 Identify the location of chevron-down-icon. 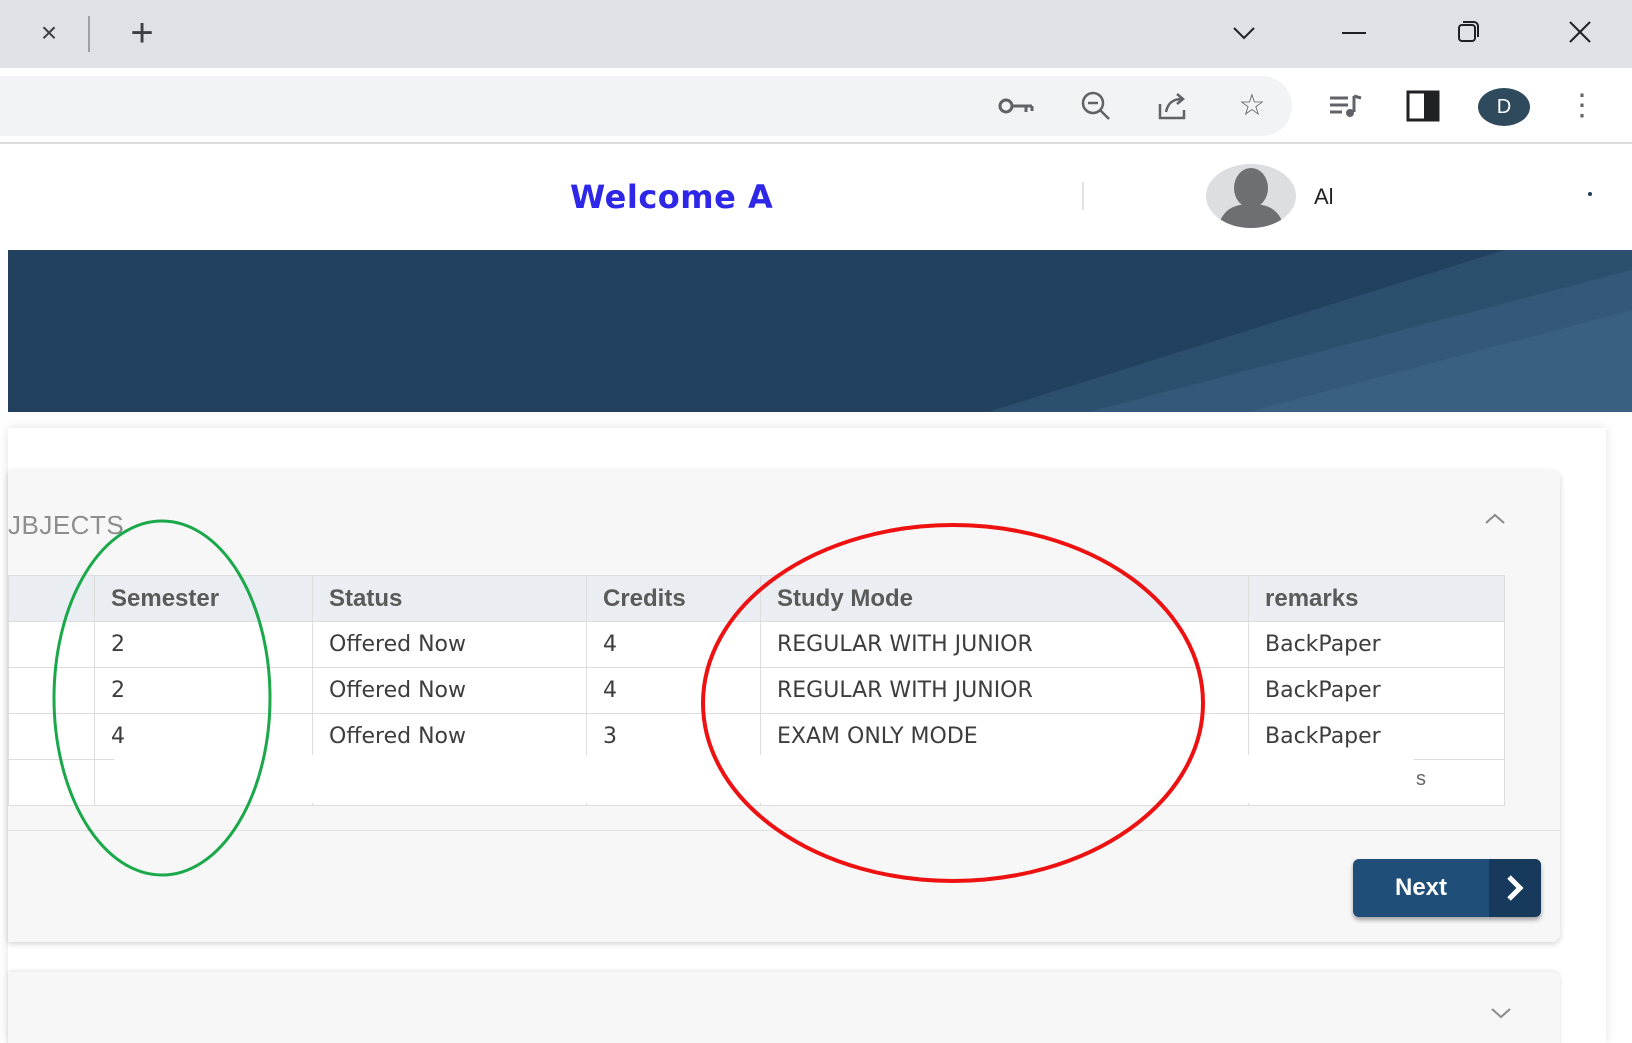
(1501, 1013).